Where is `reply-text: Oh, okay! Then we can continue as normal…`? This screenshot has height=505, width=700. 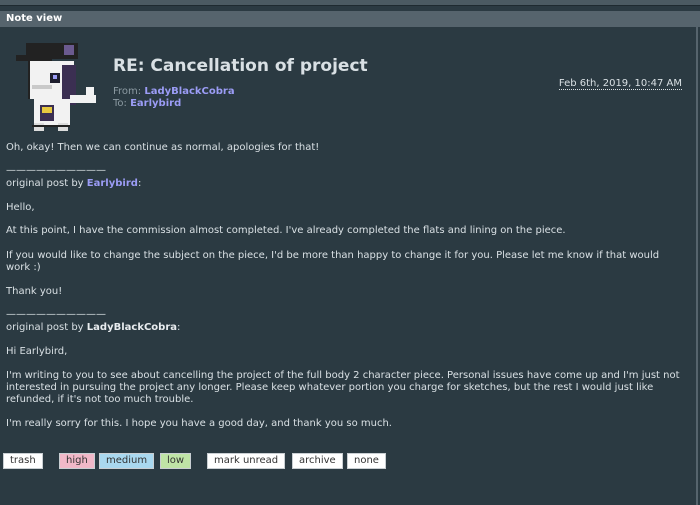
reply-text: Oh, okay! Then we can continue as normal… is located at coordinates (163, 147).